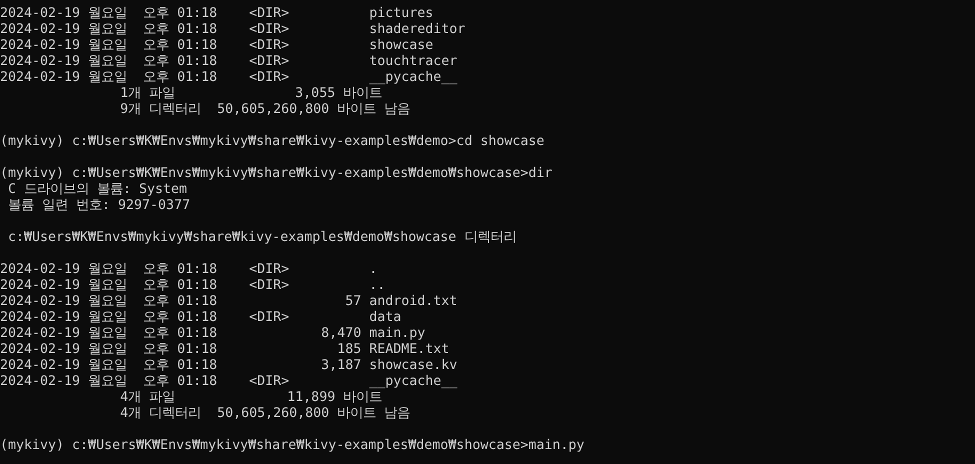 The height and width of the screenshot is (464, 975). Describe the element at coordinates (98, 206) in the screenshot. I see `console-line: 볼륨 일련 번호: 9297-0377` at that location.